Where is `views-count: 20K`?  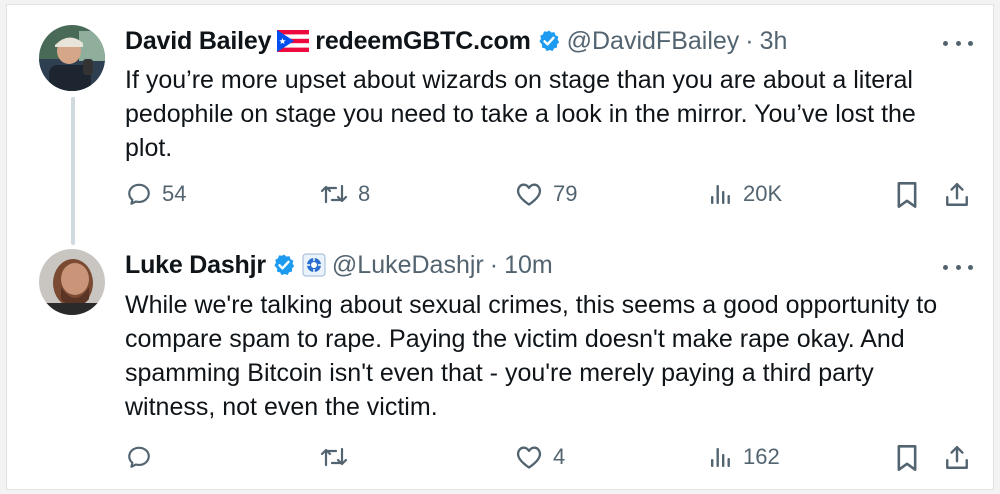
views-count: 20K is located at coordinates (763, 193).